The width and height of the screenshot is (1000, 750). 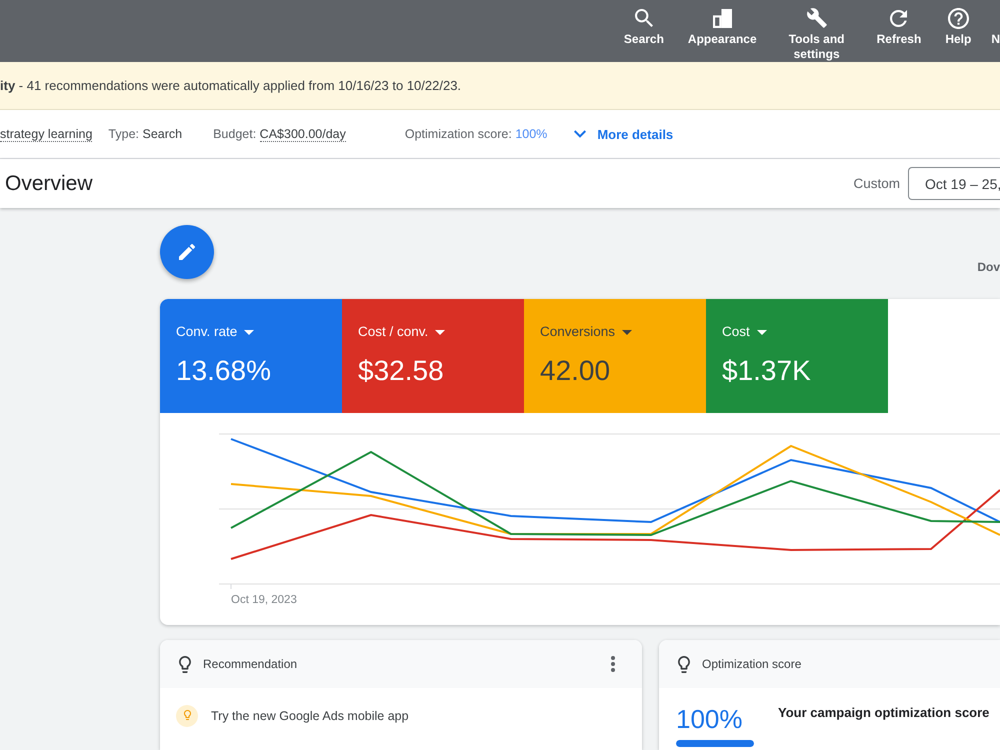 What do you see at coordinates (752, 664) in the screenshot?
I see `card-title: Optimization score` at bounding box center [752, 664].